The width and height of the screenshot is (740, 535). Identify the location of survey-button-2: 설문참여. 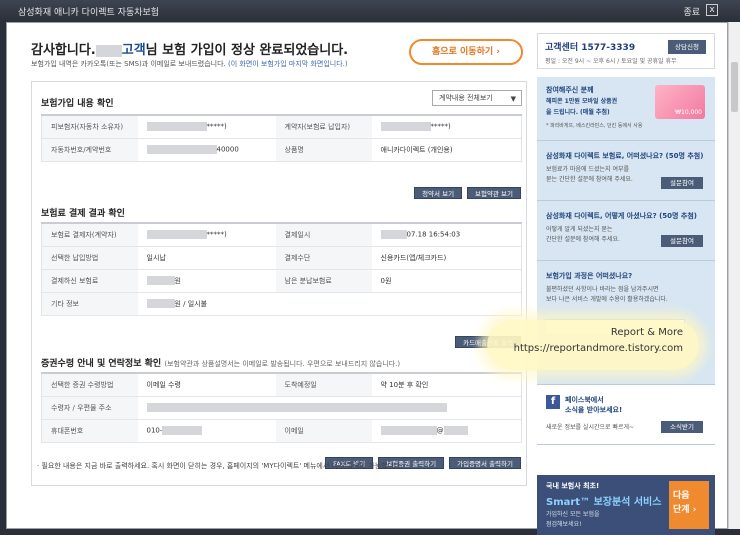
(682, 241).